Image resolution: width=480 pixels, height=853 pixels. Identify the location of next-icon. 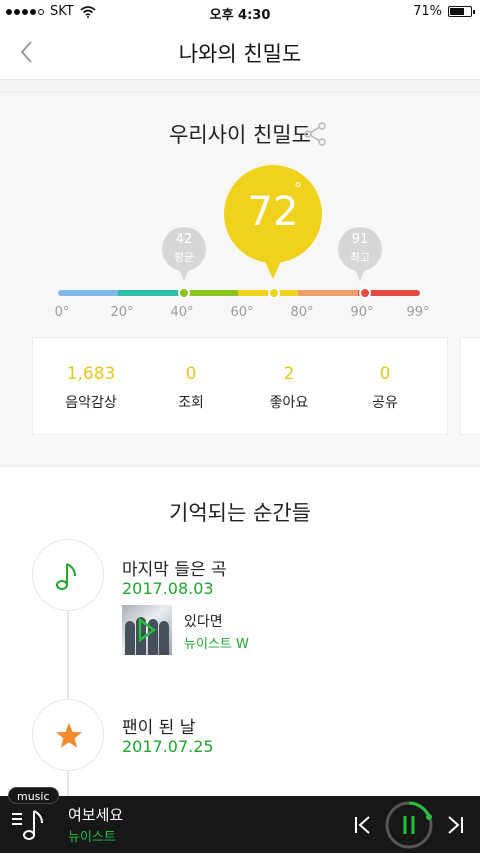
(455, 825).